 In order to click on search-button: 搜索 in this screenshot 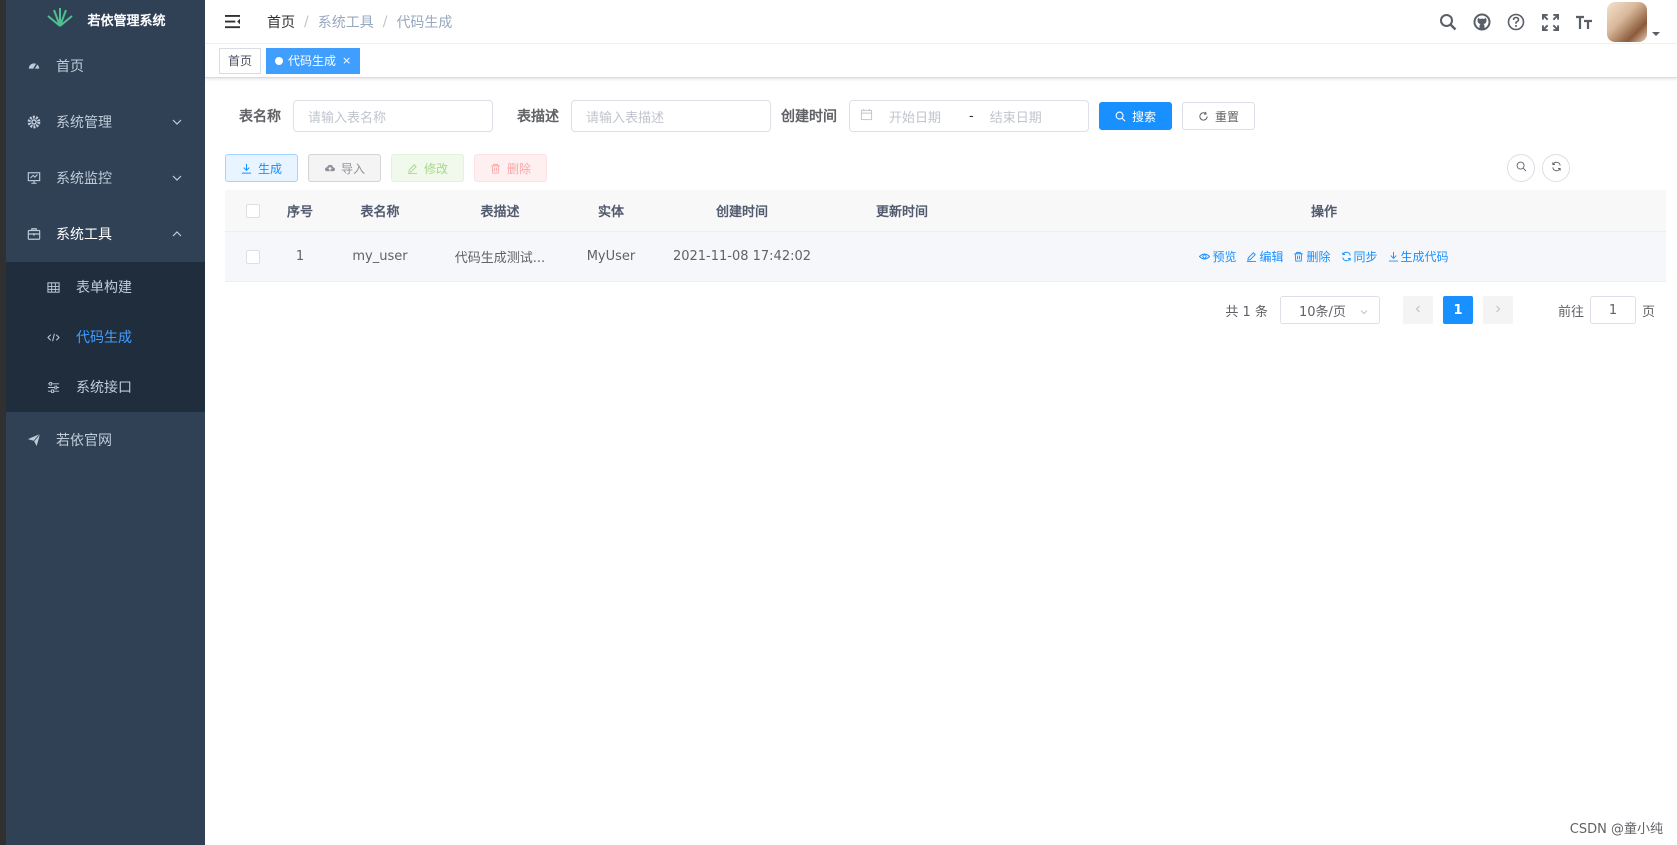, I will do `click(1136, 116)`.